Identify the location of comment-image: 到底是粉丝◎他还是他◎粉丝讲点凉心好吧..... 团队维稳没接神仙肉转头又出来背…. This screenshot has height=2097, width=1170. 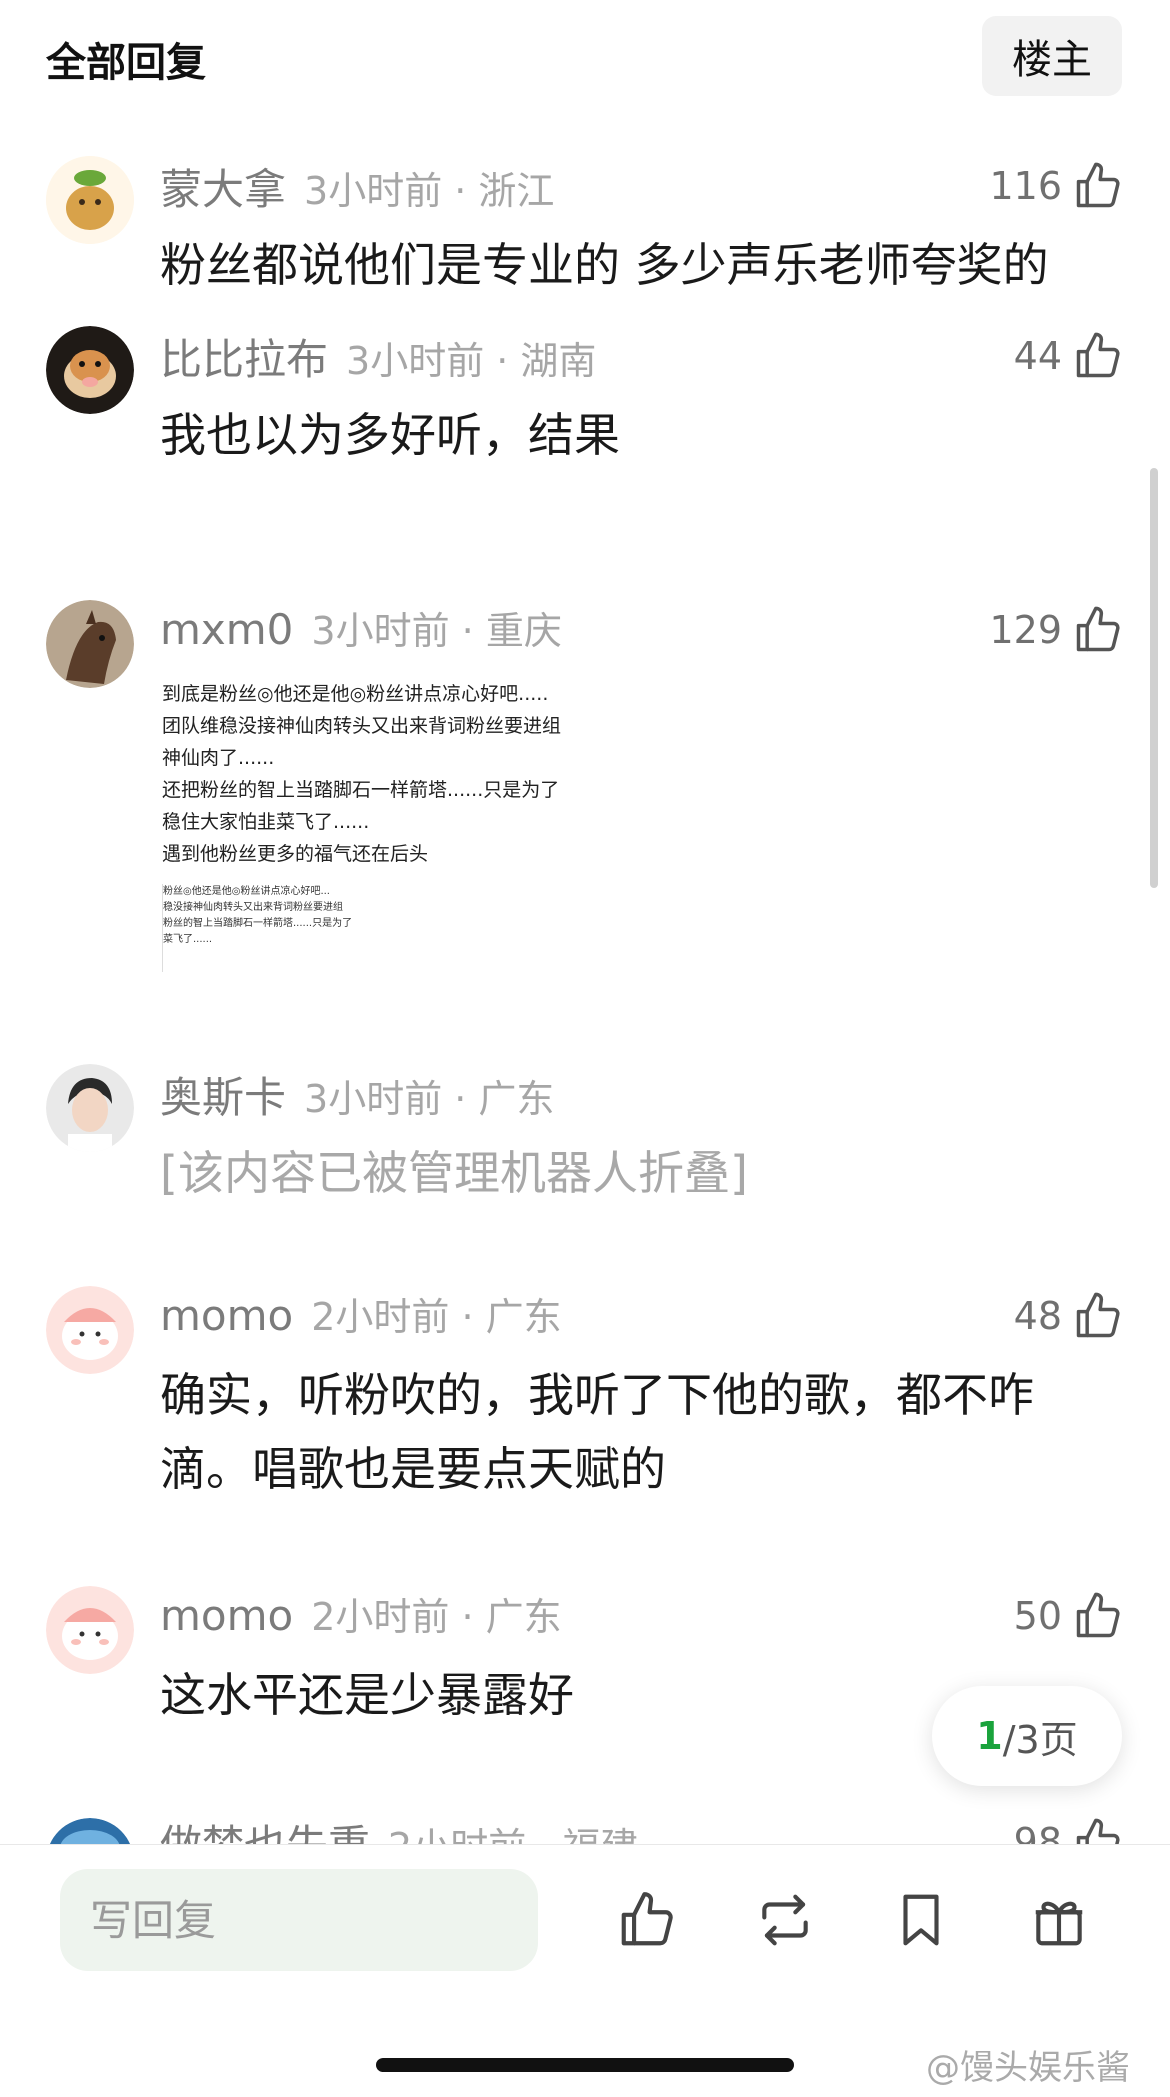
(382, 825).